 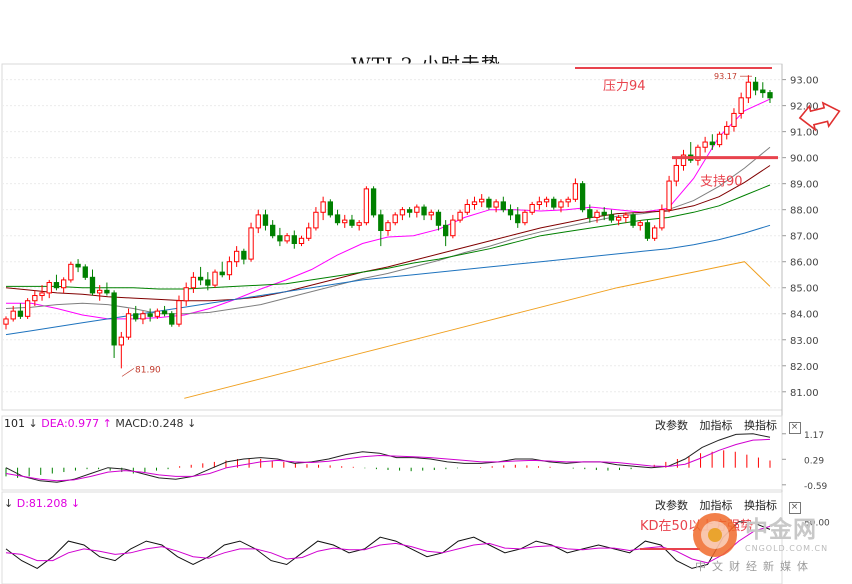 I want to click on switch-indicator-button: 换指标, so click(x=760, y=425).